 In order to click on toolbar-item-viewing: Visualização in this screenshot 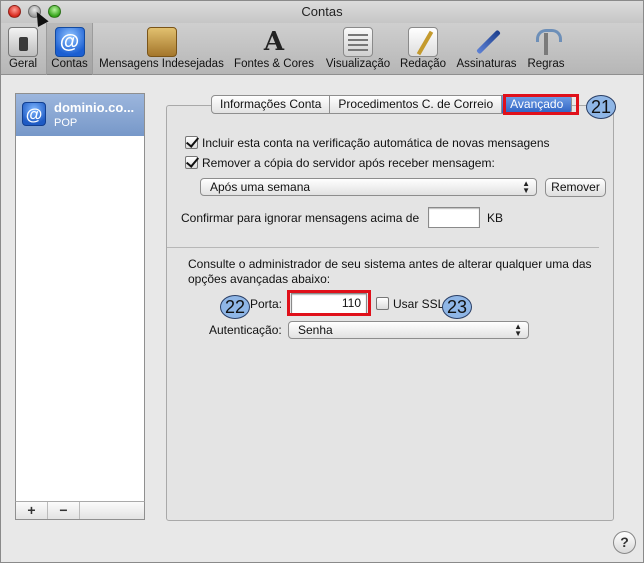, I will do `click(358, 49)`.